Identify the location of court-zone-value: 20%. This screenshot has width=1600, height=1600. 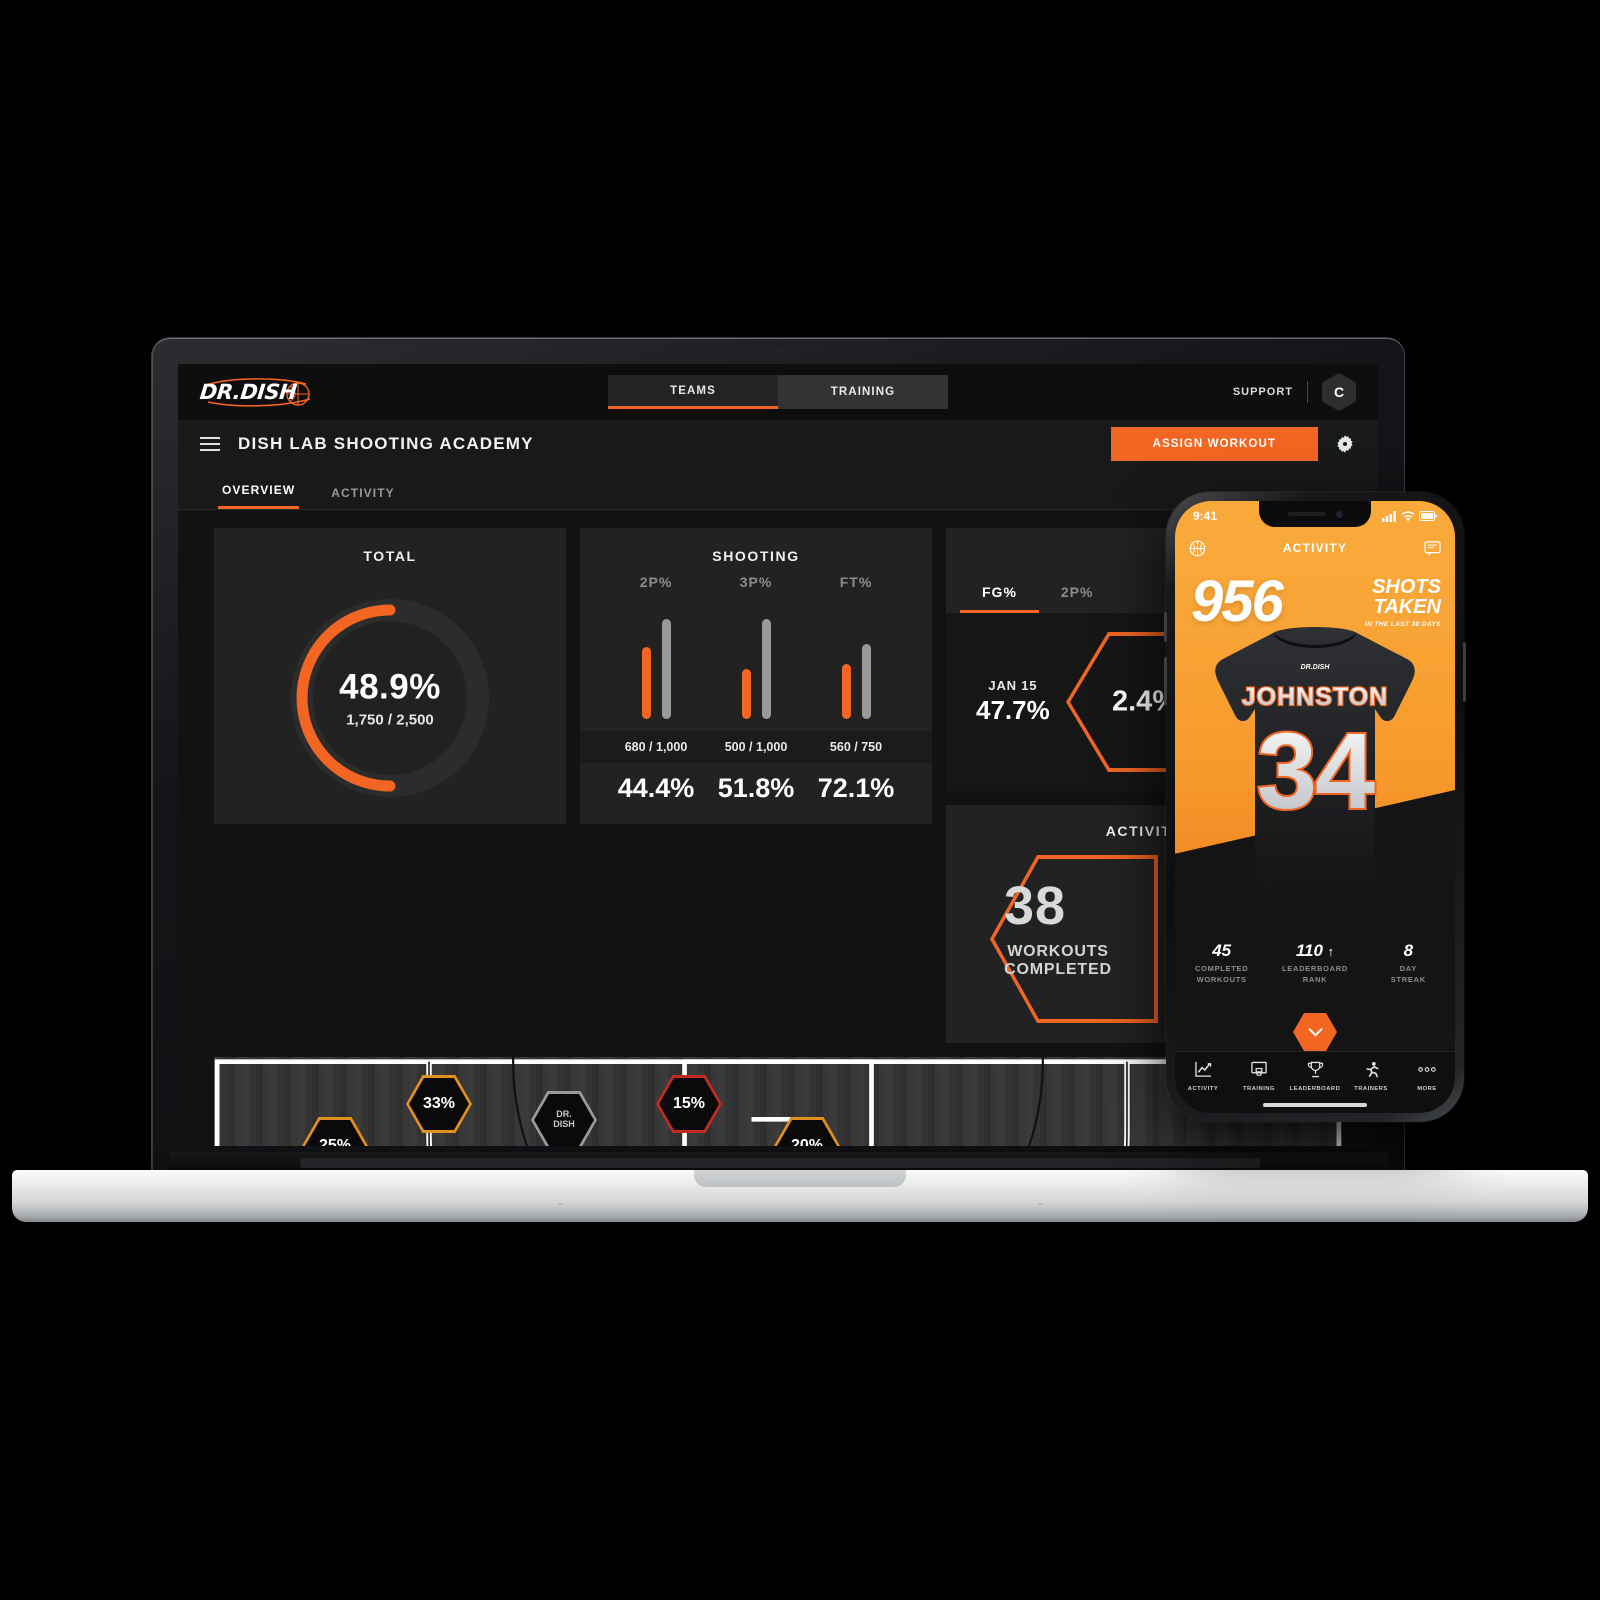
(807, 1141).